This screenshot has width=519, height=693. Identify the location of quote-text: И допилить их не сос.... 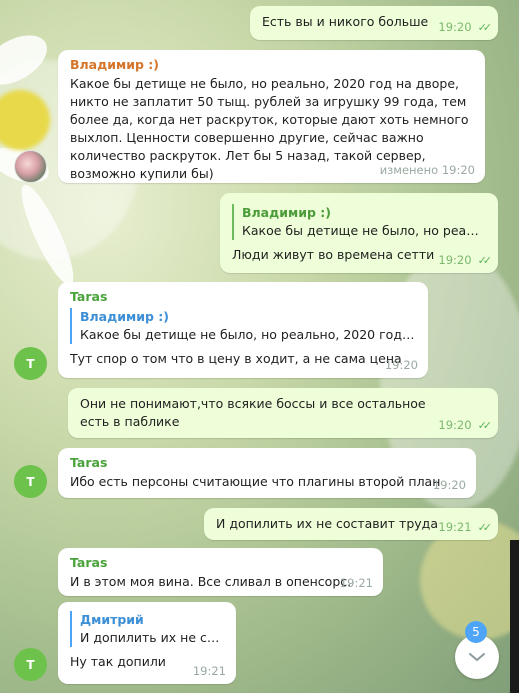
(152, 637).